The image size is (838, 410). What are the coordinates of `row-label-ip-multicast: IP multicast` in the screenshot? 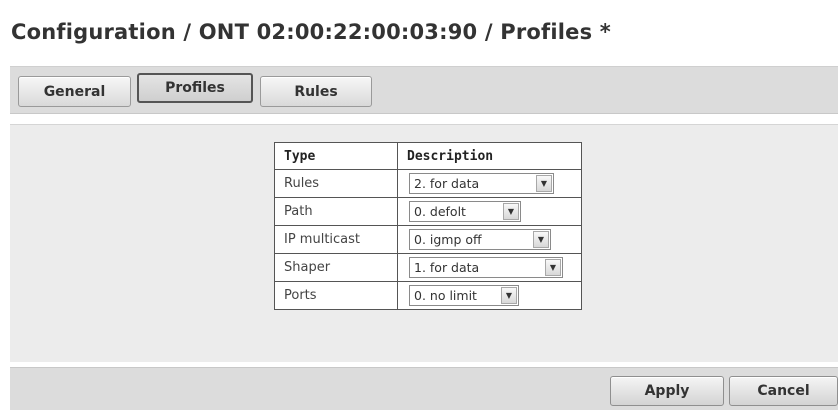 It's located at (336, 239).